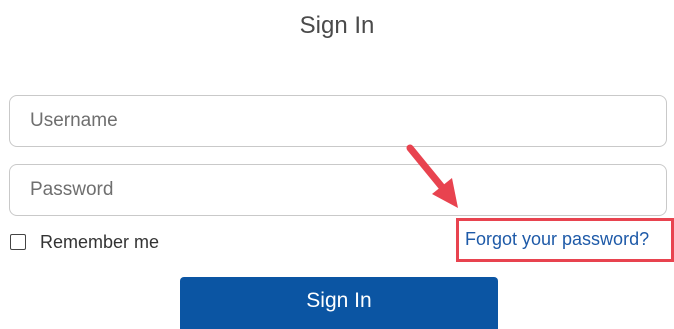  I want to click on page-title: Sign In, so click(337, 25).